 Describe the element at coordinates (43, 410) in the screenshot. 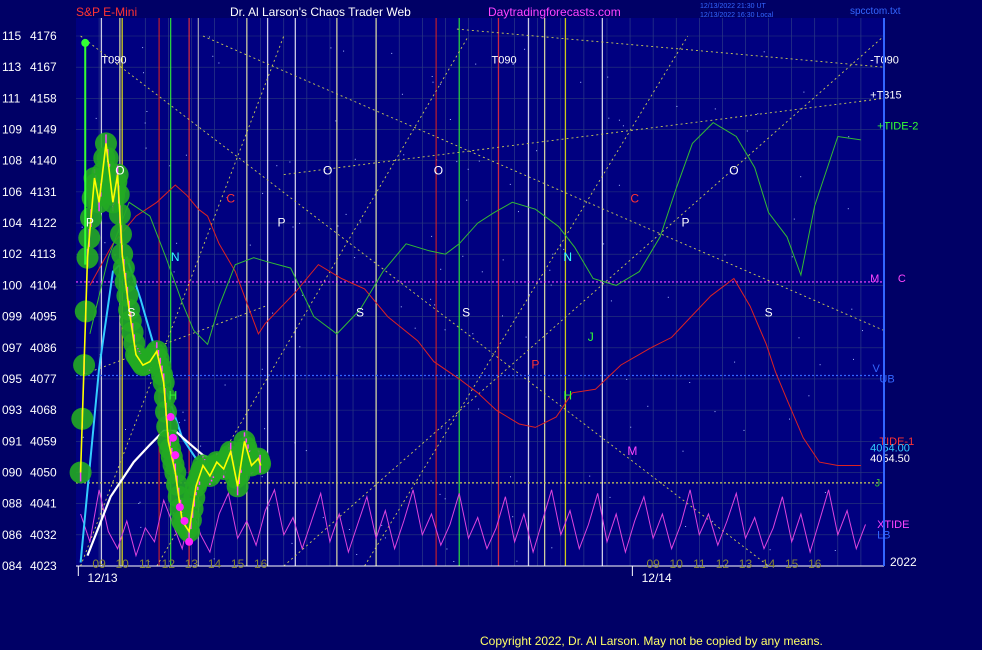

I see `y-price-label: 4068` at that location.